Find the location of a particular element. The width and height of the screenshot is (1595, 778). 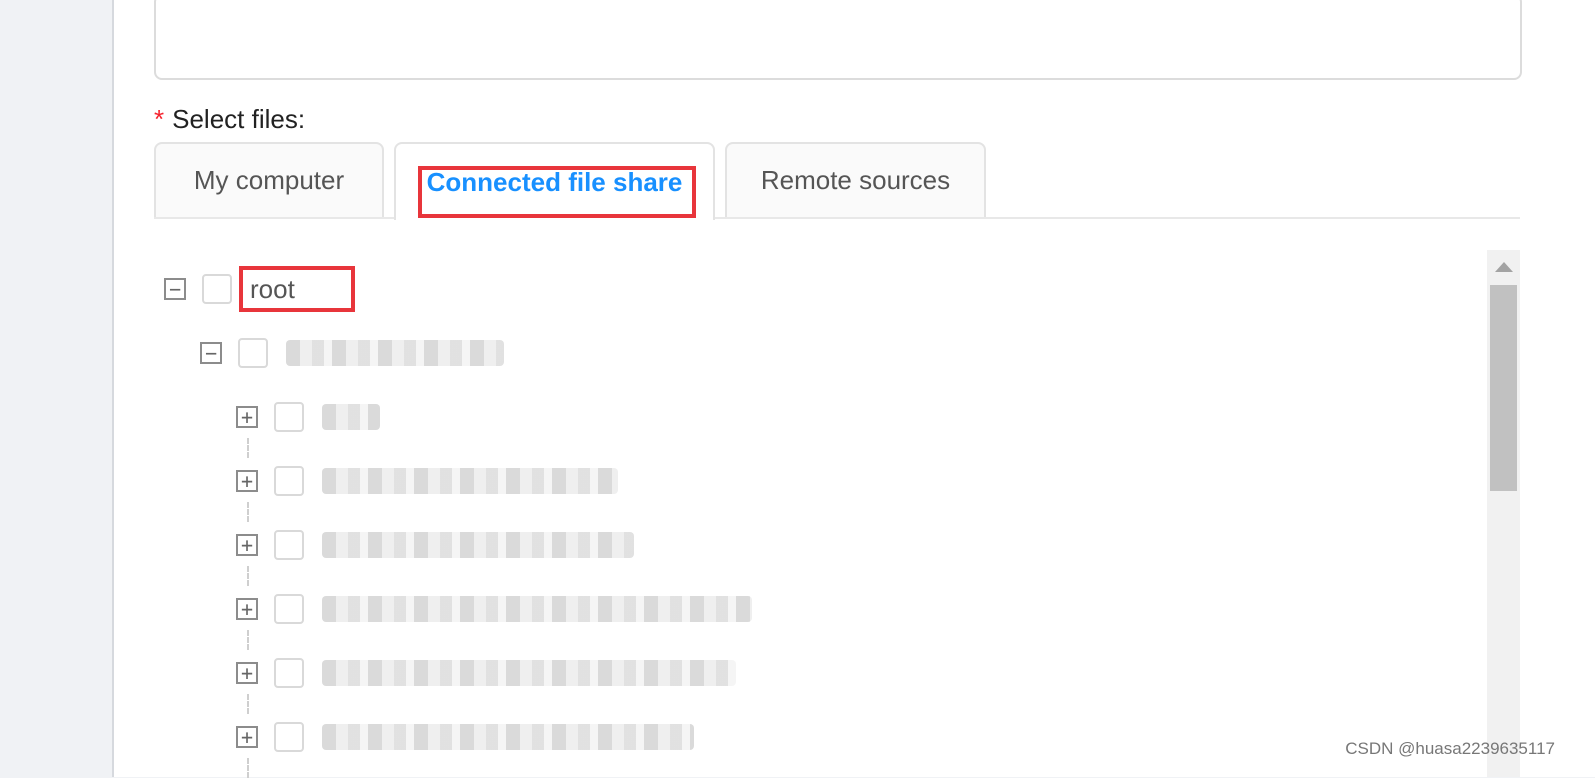

tree-node-label: root is located at coordinates (272, 289).